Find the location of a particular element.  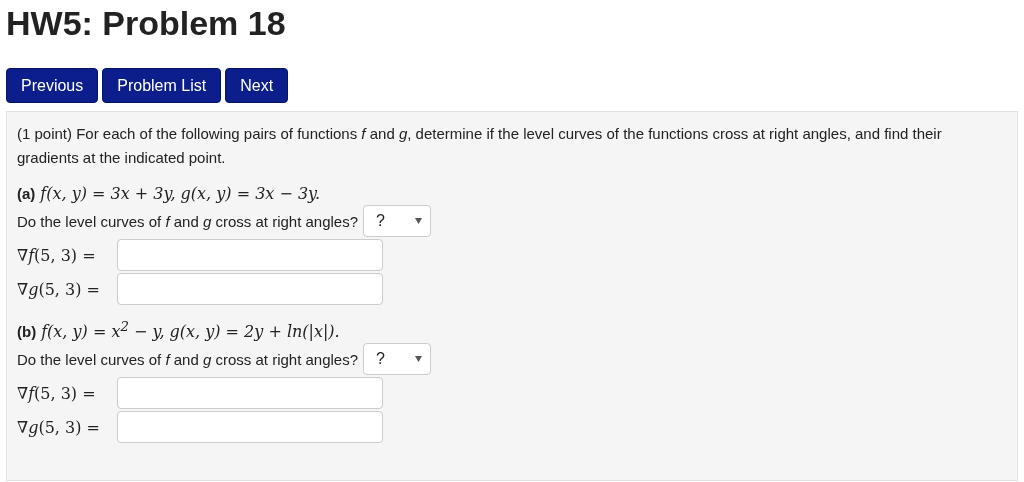

problem-statement: (1 point) For each of the following pairs of functions f and g, determine if the level curves of the functions cross at right angles, and find their gradients at the indicated point. is located at coordinates (480, 146).